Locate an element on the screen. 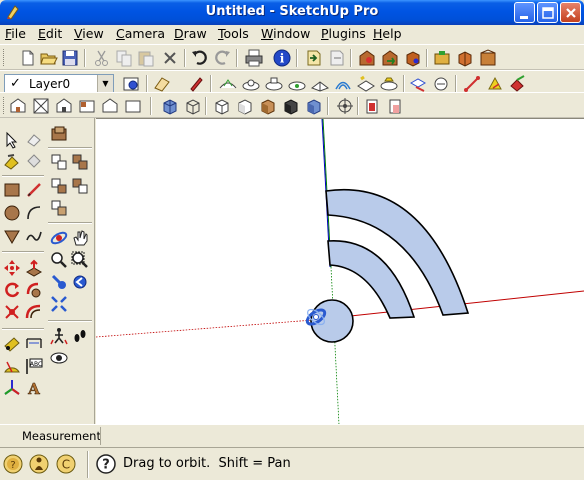 This screenshot has height=480, width=584. section-display-icon is located at coordinates (345, 106).